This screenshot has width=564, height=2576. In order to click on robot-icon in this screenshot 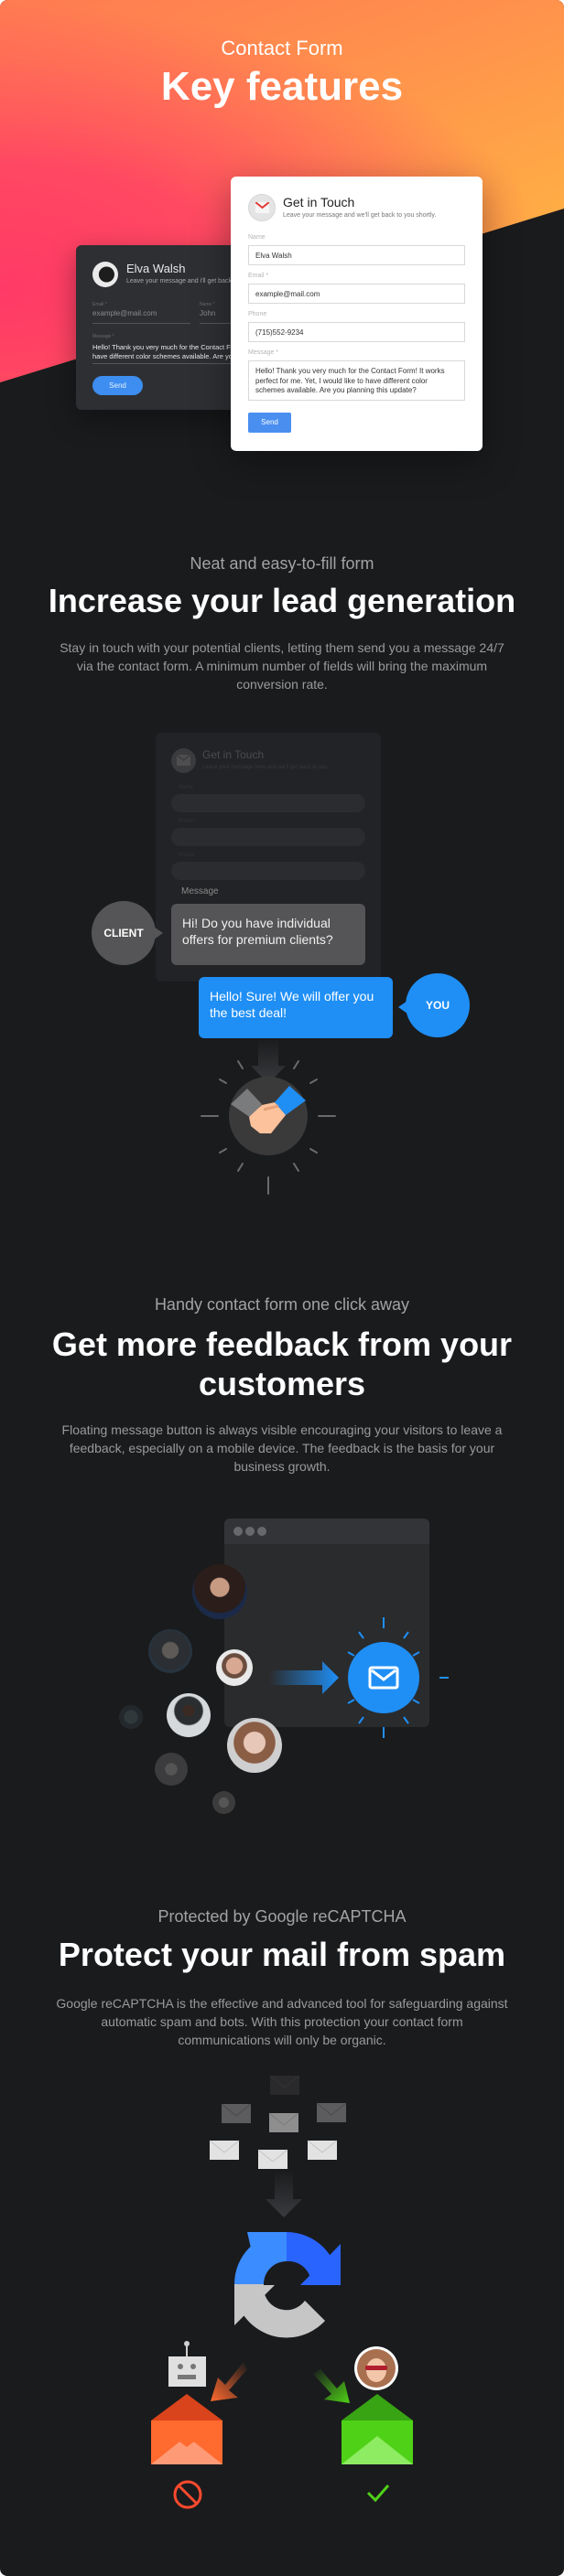, I will do `click(187, 2372)`.